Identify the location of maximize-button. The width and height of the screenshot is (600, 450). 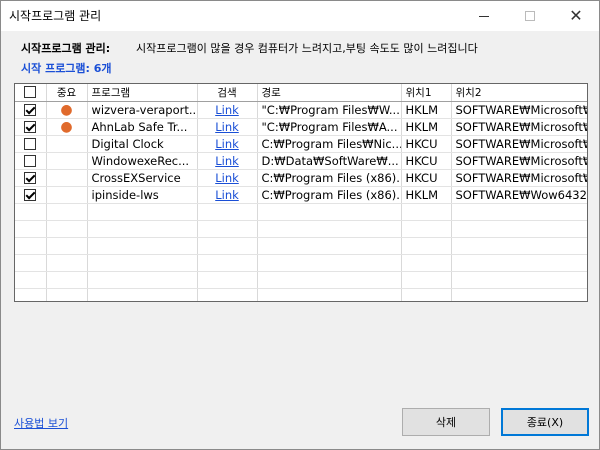
(530, 16).